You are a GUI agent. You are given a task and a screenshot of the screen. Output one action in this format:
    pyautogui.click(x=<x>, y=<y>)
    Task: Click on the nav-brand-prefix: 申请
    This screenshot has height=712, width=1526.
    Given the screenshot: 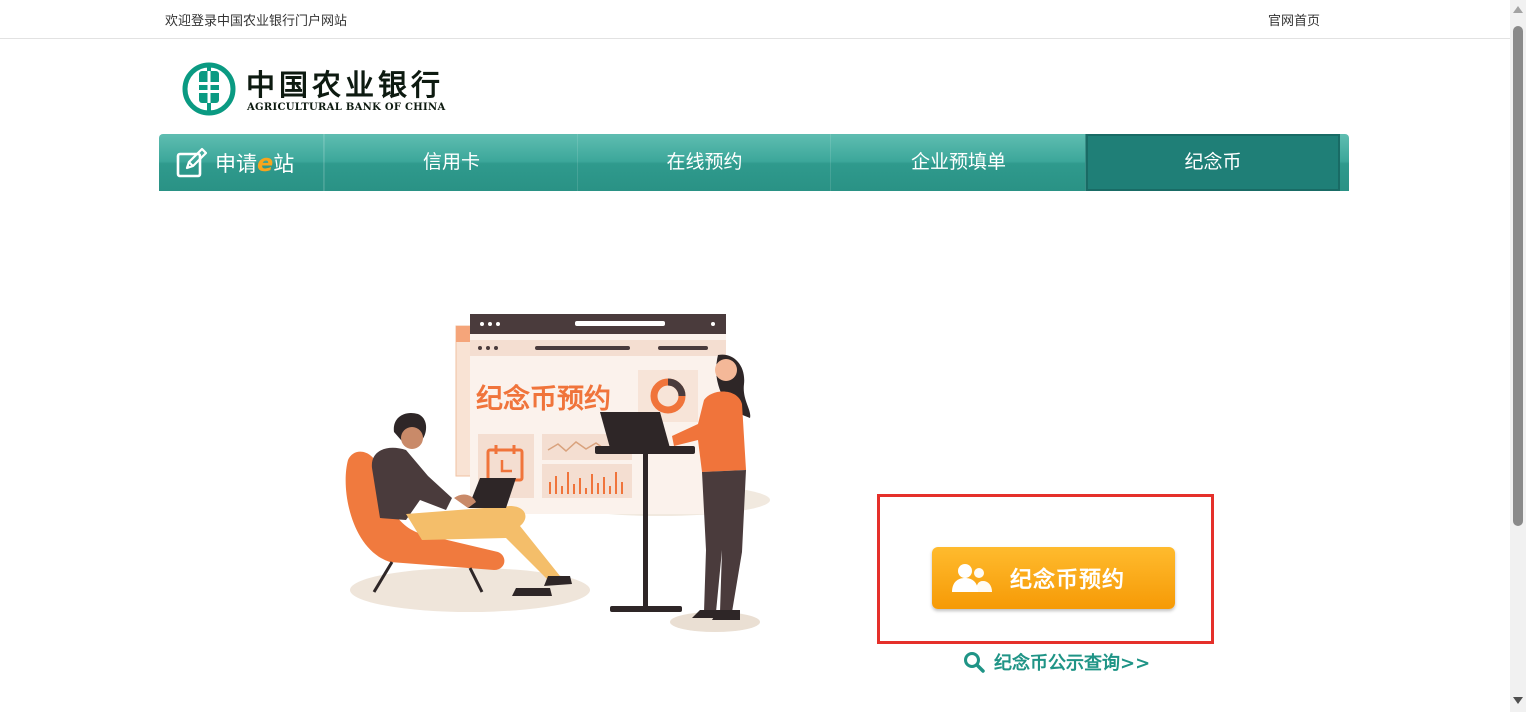 What is the action you would take?
    pyautogui.click(x=236, y=163)
    